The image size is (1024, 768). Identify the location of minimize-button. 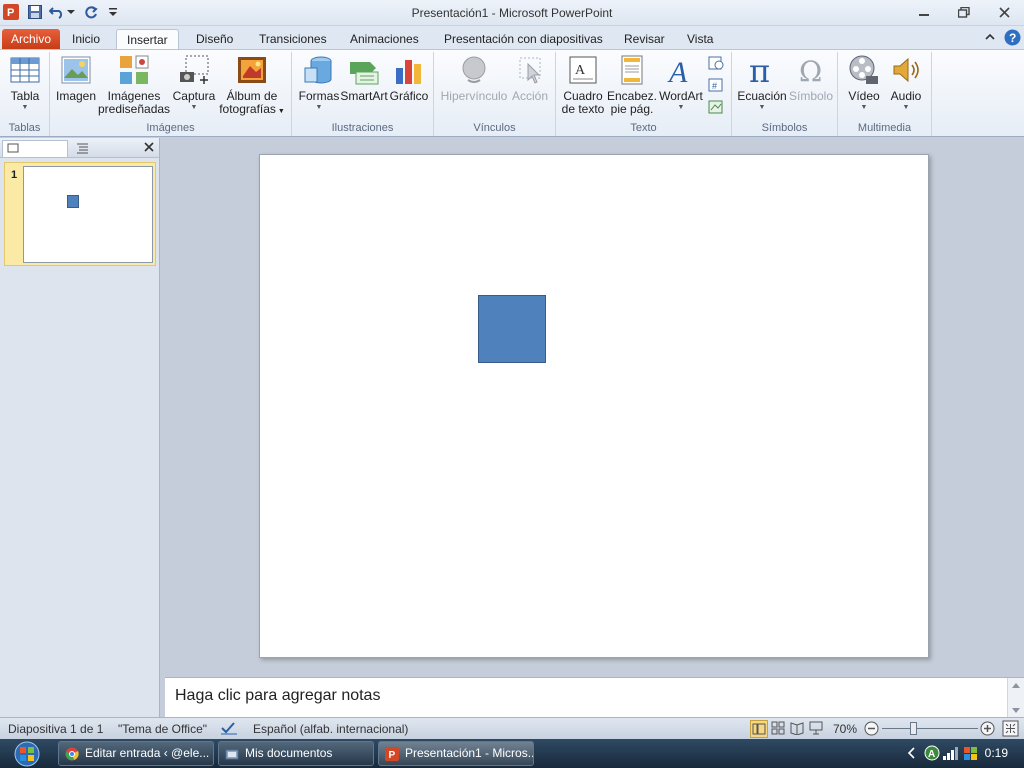
(924, 12).